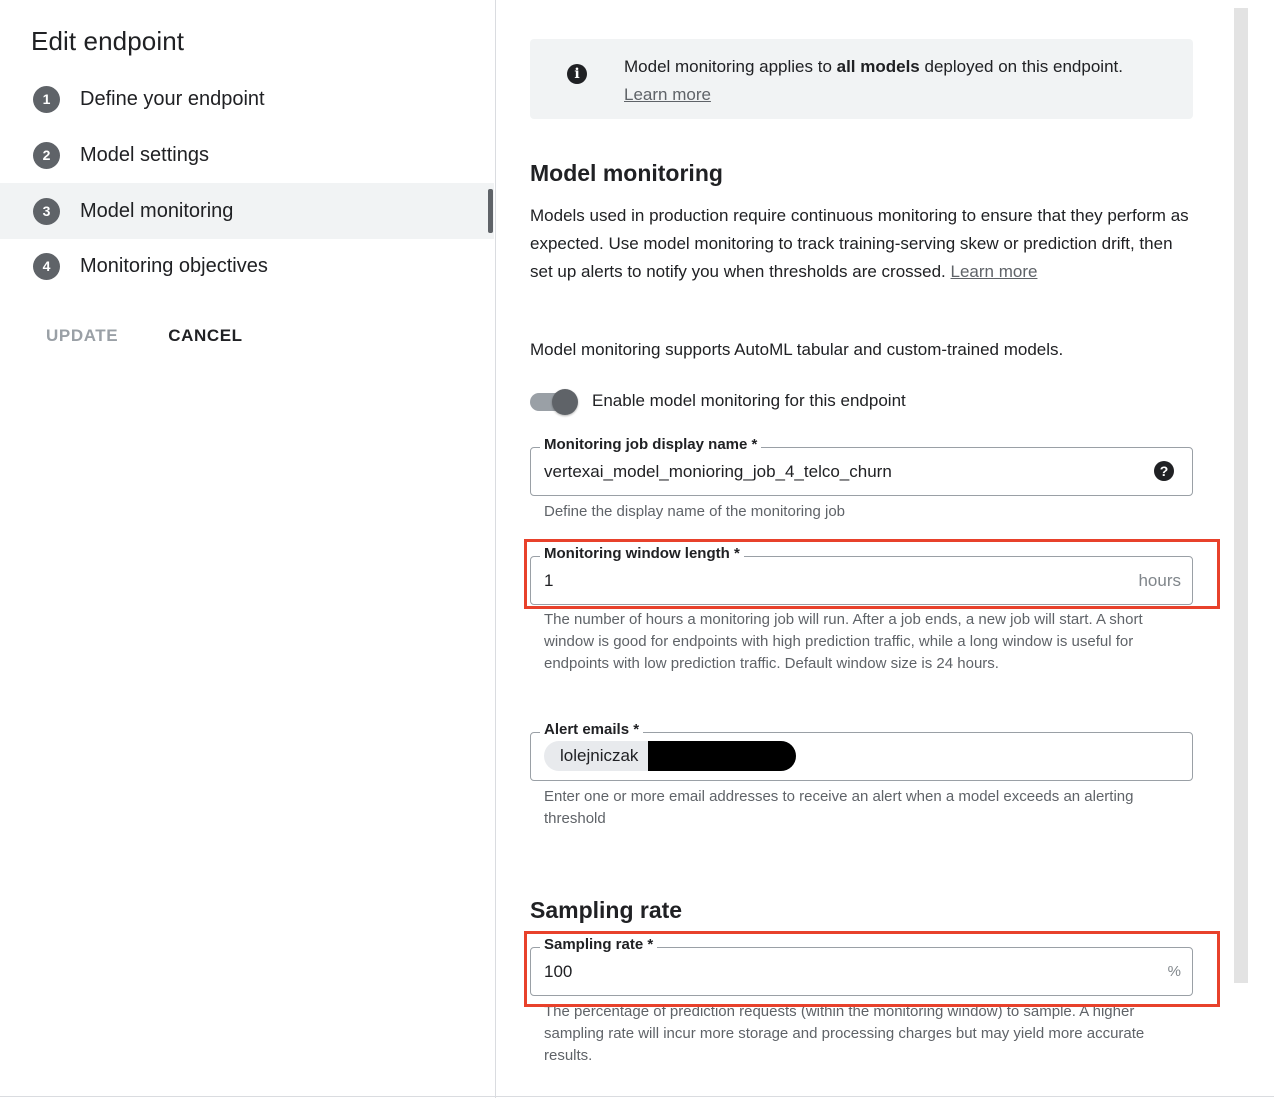 The width and height of the screenshot is (1274, 1098). I want to click on enable-monitoring-toggle, so click(555, 402).